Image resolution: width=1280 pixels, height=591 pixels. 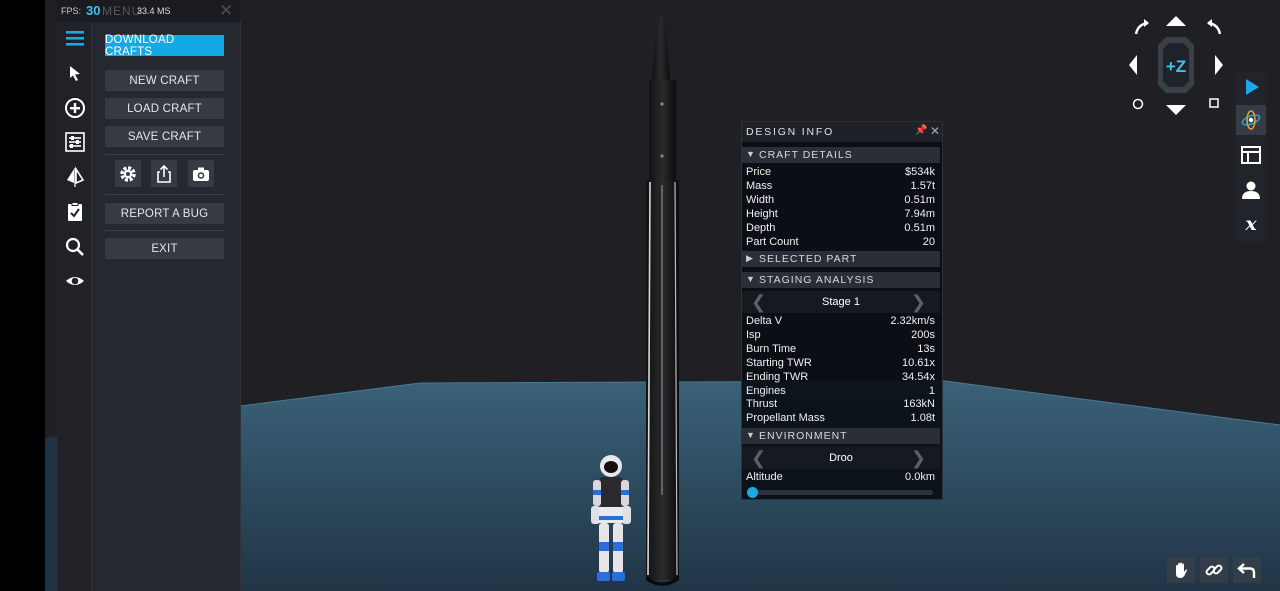 I want to click on stat-value: $534k, so click(x=920, y=172).